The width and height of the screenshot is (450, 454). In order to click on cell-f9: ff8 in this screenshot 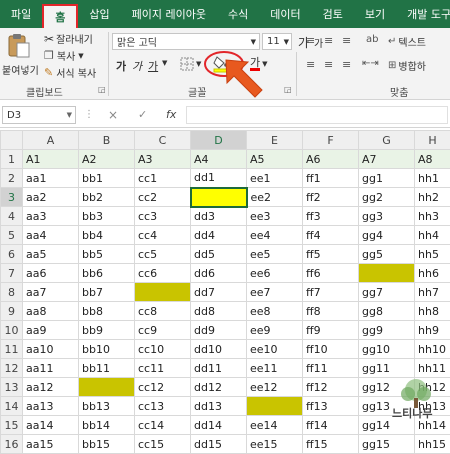, I will do `click(331, 311)`.